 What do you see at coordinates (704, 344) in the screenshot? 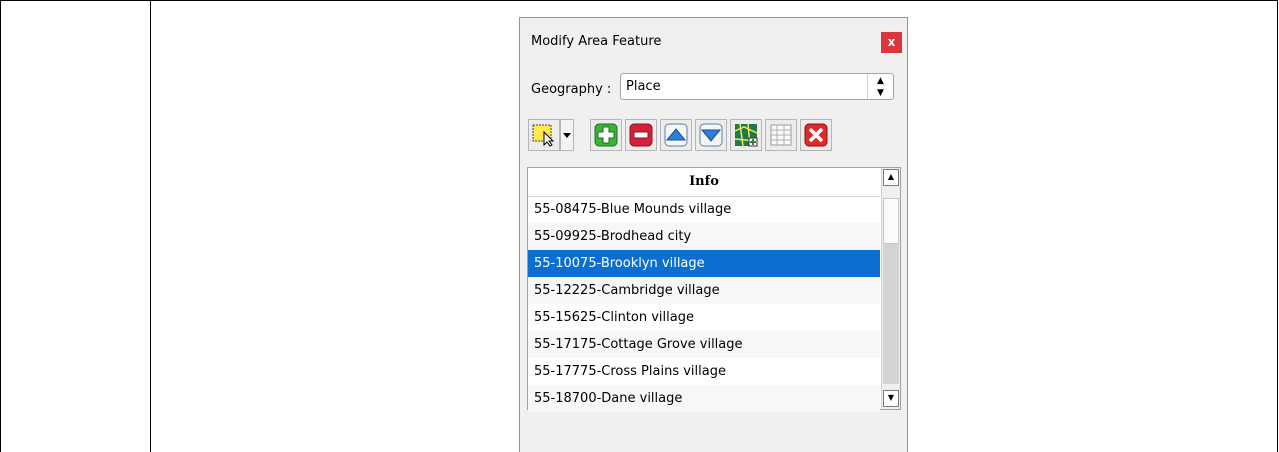
I see `list-item: 55-17175-Cottage Grove village` at bounding box center [704, 344].